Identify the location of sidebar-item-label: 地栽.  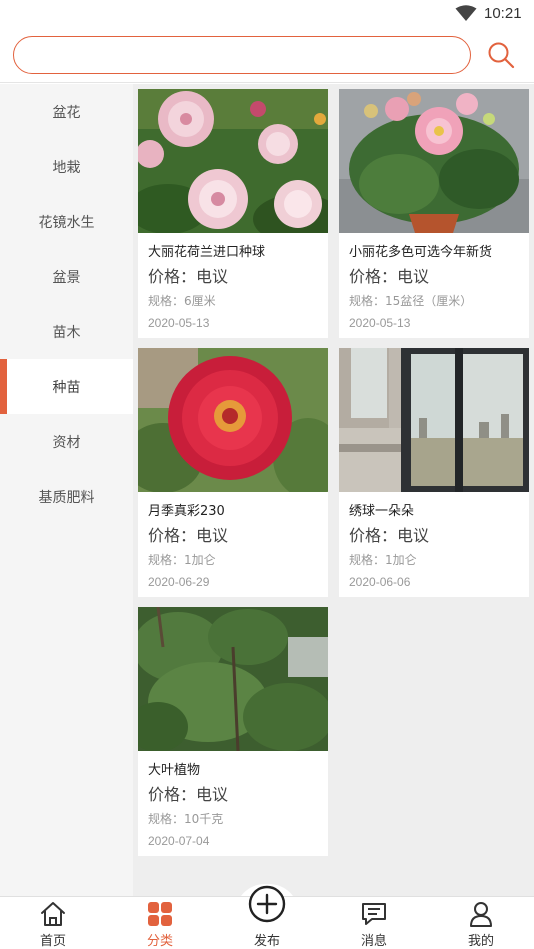
(66, 167).